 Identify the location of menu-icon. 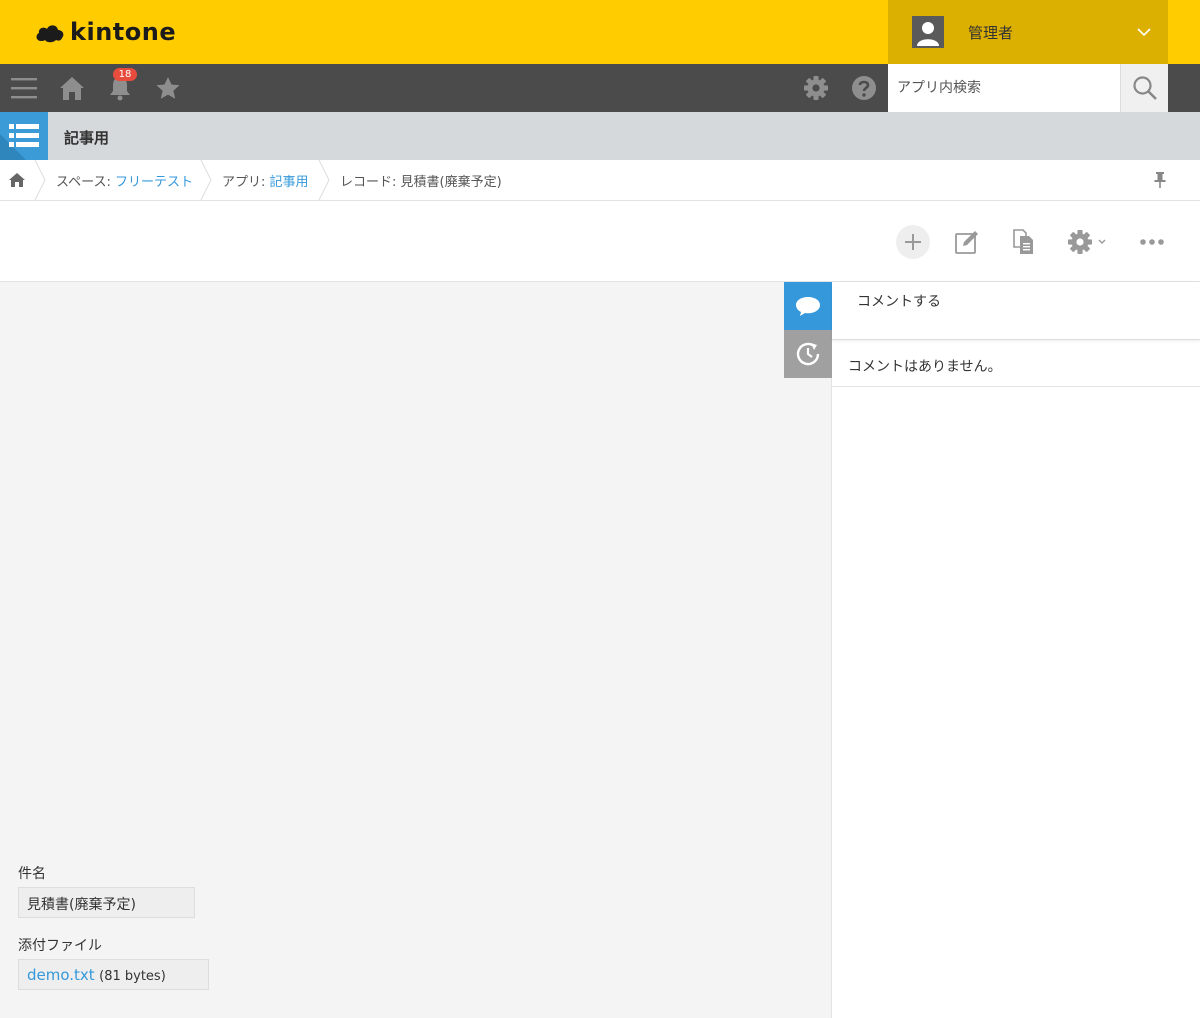
(24, 88).